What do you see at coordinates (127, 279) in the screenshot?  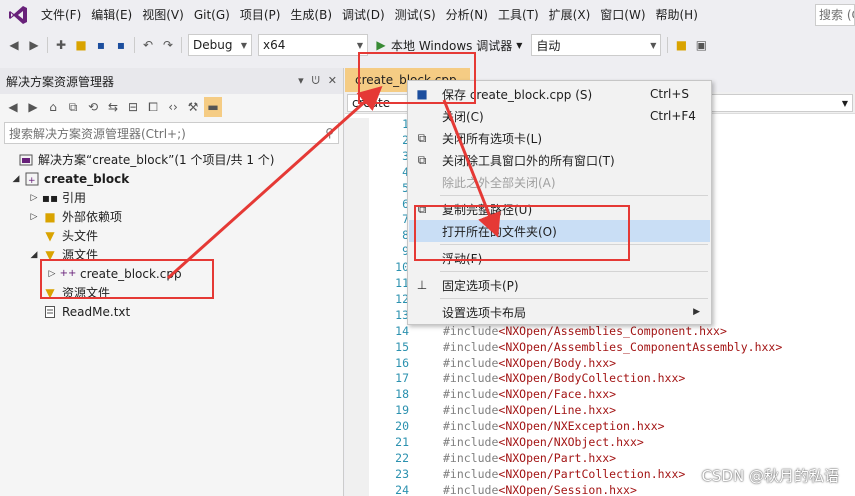 I see `annotation-box-cpp-file` at bounding box center [127, 279].